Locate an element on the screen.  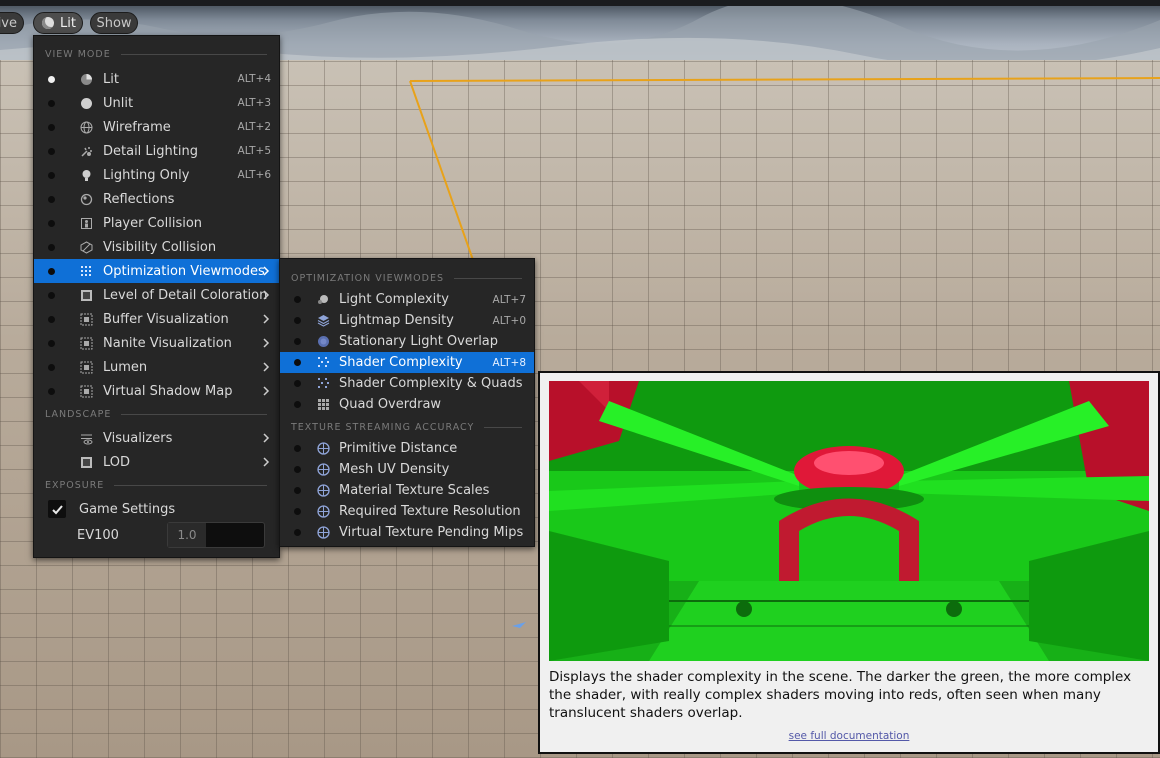
submenu-item-label: Light Complexity is located at coordinates (394, 299).